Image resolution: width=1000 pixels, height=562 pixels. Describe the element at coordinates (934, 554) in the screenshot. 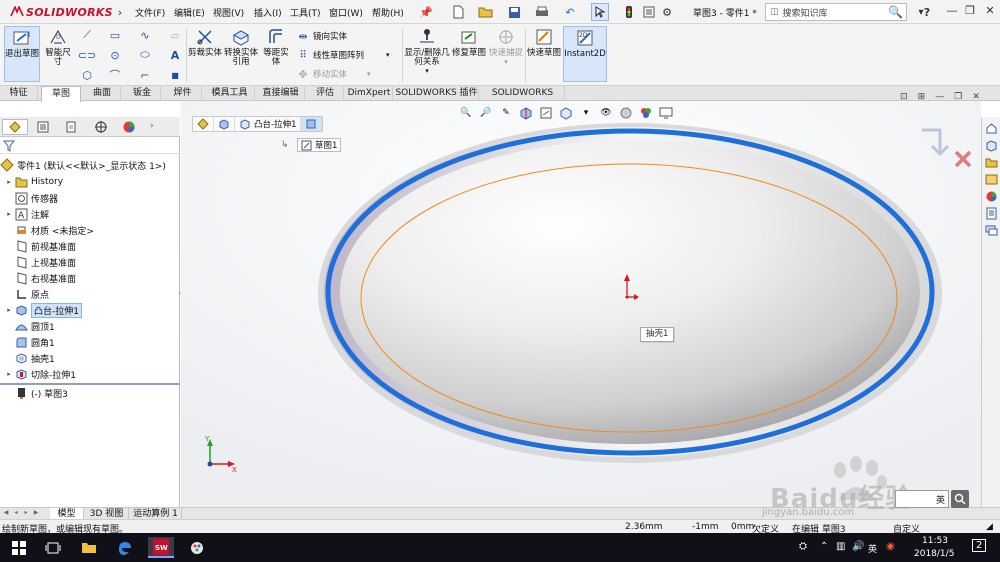

I see `tray-date: 2018/1/5` at that location.